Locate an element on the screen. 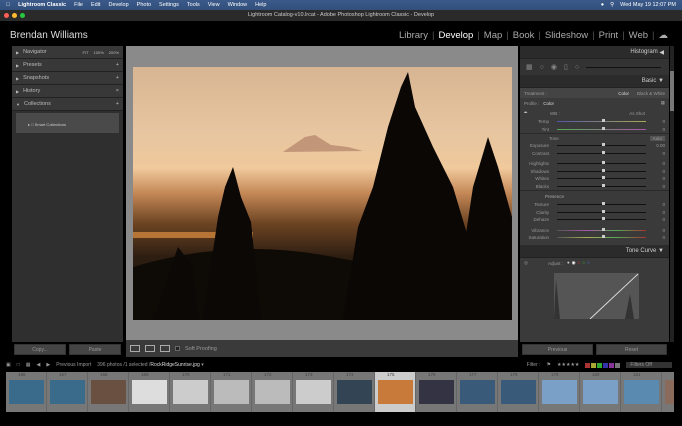 The height and width of the screenshot is (426, 682). target-adjust-icon: ◎ is located at coordinates (526, 263).